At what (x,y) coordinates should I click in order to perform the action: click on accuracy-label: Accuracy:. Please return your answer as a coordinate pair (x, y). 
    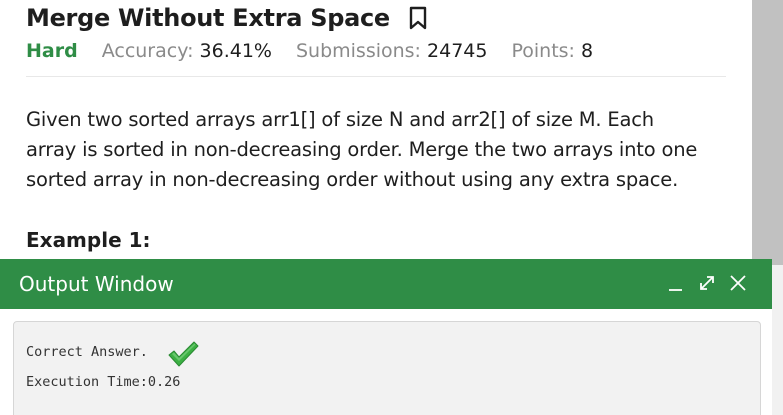
    Looking at the image, I should click on (147, 51).